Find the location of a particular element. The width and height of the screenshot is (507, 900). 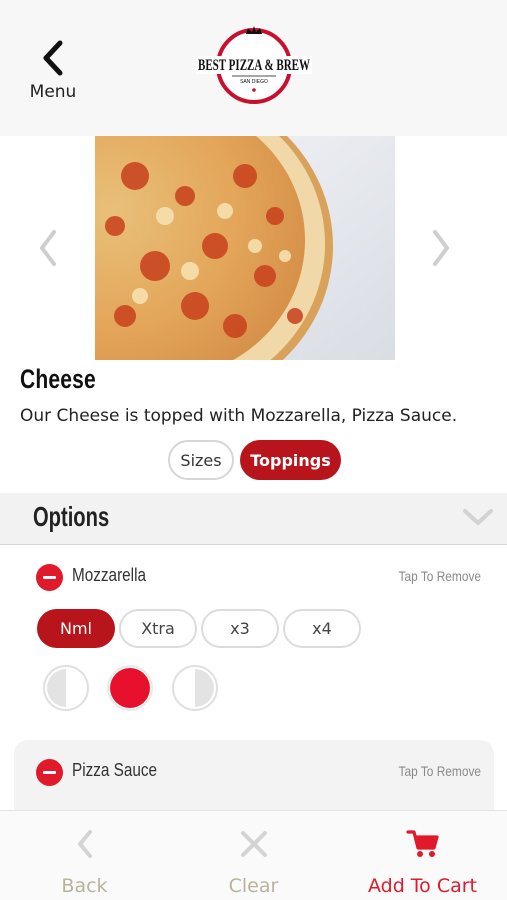

best-pizza-brew-logo: BEST PIZZA & BREW SAN DIEGO is located at coordinates (254, 65).